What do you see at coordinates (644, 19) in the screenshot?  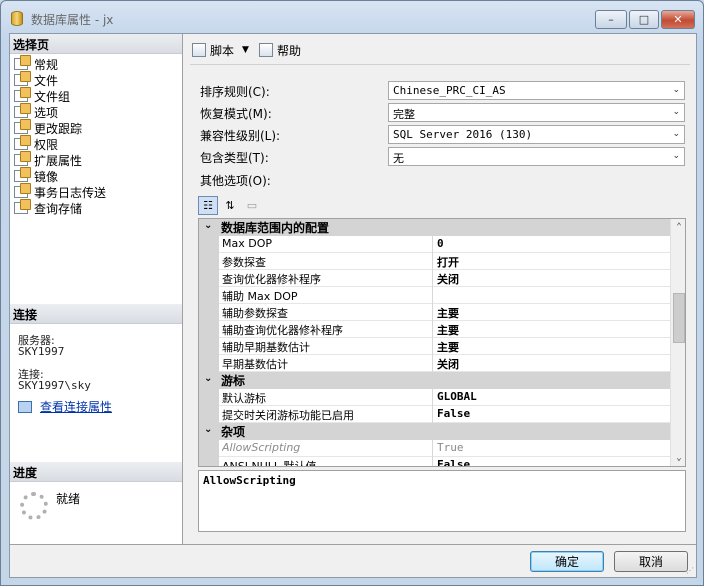 I see `maximize-button: □` at bounding box center [644, 19].